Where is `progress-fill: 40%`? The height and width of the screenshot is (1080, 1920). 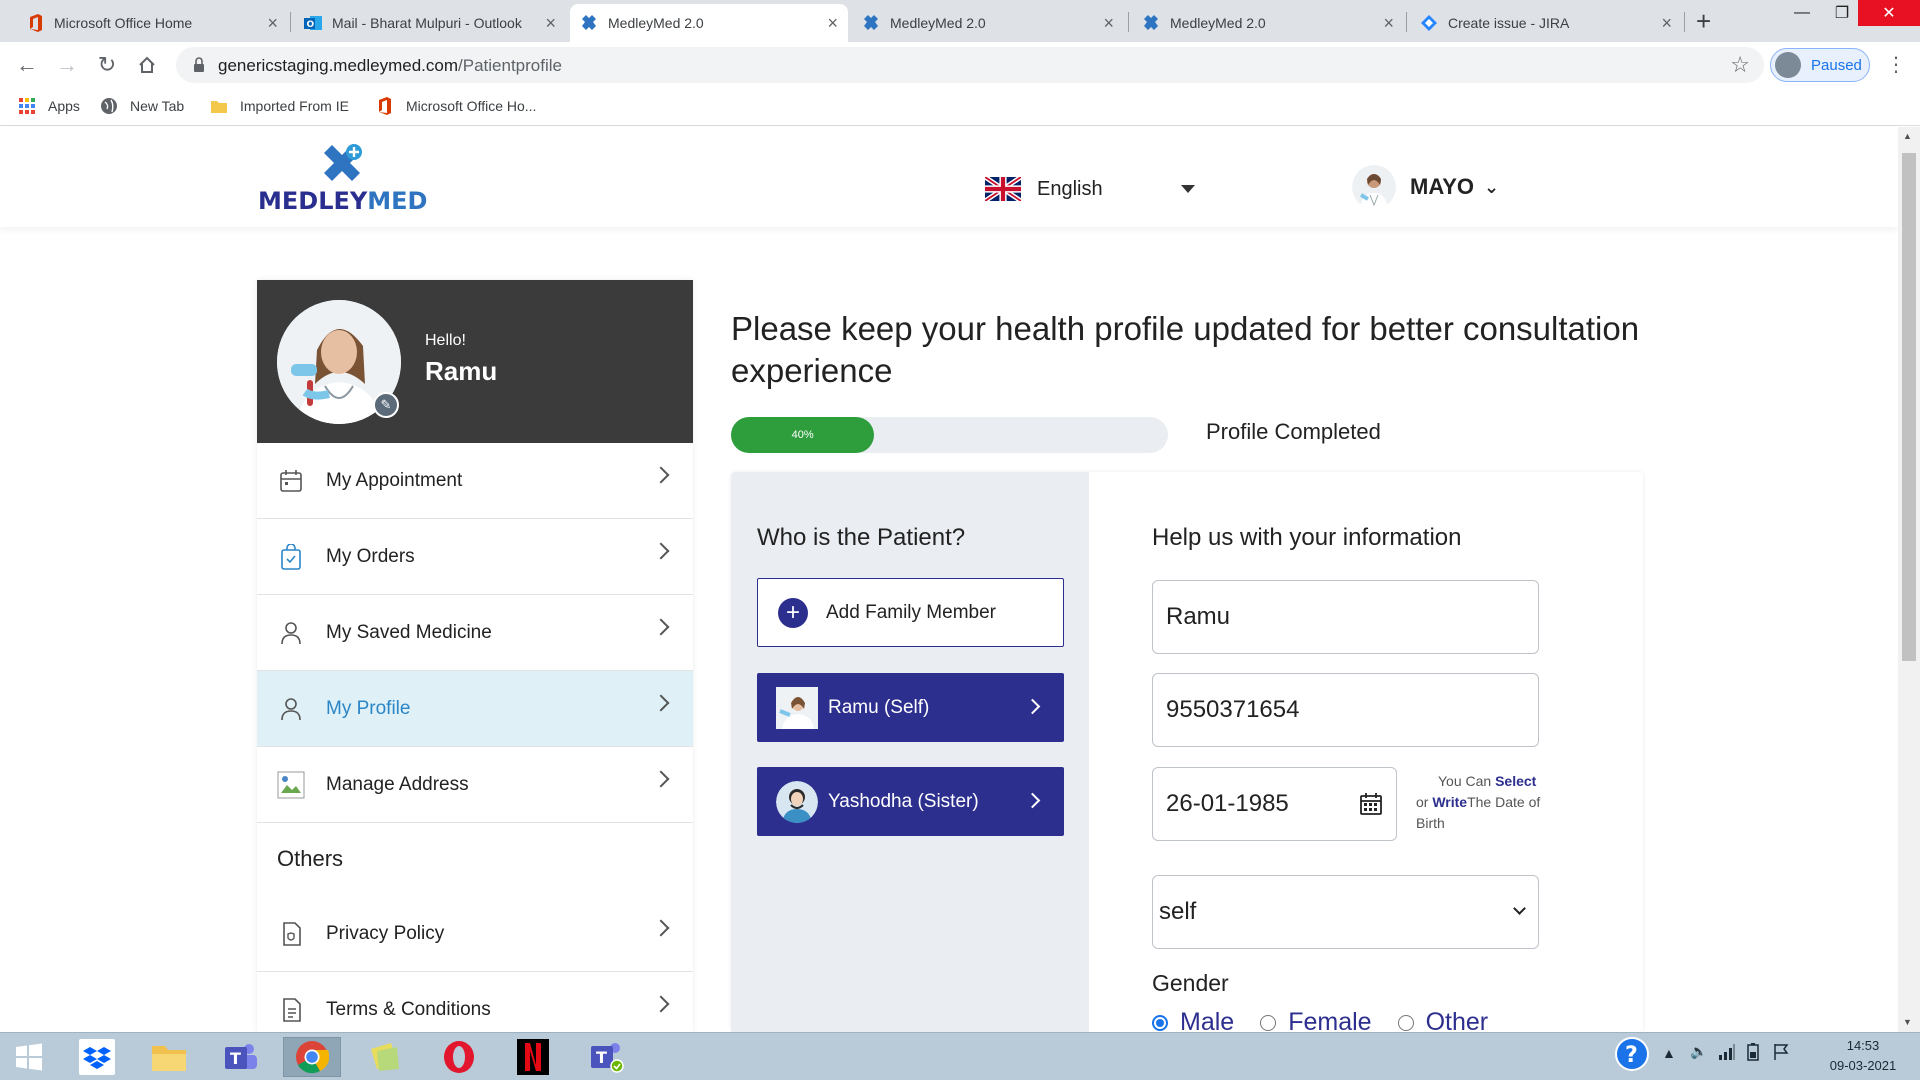 progress-fill: 40% is located at coordinates (803, 435).